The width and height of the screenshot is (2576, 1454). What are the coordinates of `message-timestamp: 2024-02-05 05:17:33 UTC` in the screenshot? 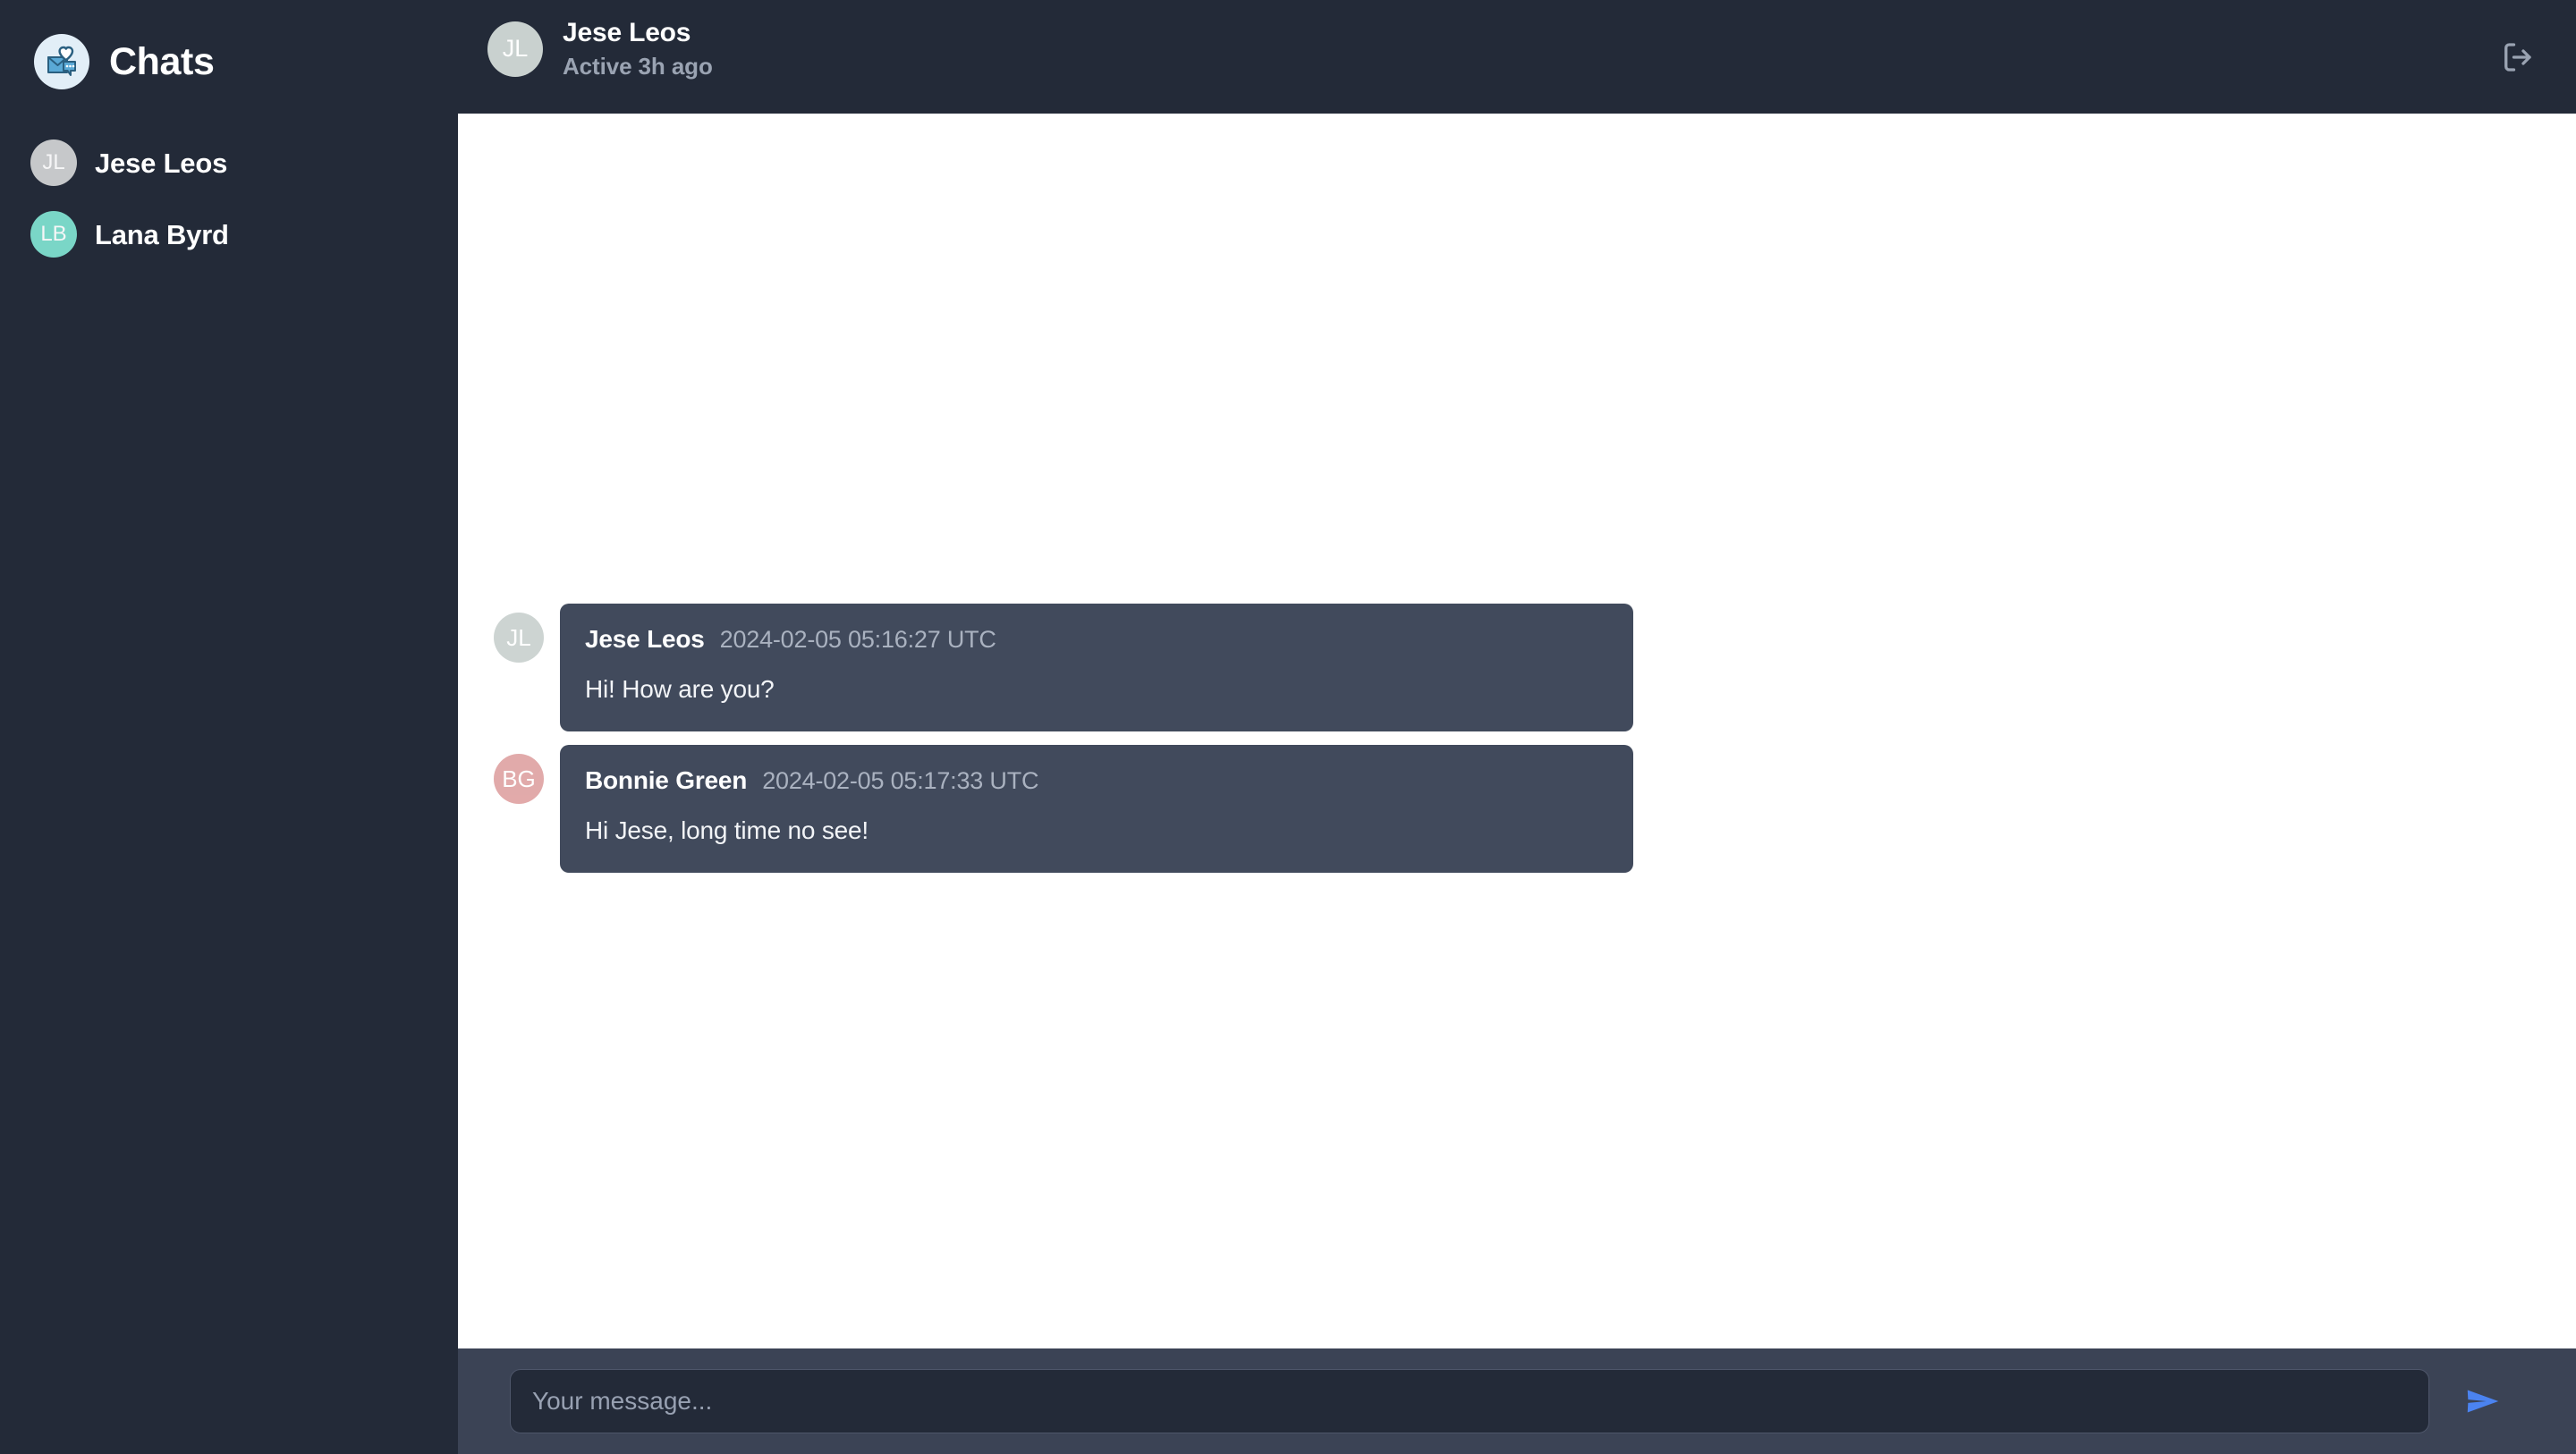 It's located at (900, 780).